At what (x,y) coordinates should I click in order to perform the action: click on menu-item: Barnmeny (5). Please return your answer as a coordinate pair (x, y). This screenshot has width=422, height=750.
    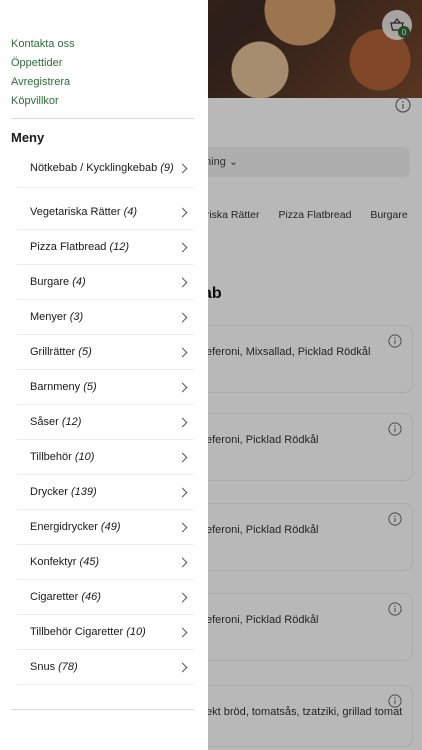
    Looking at the image, I should click on (105, 387).